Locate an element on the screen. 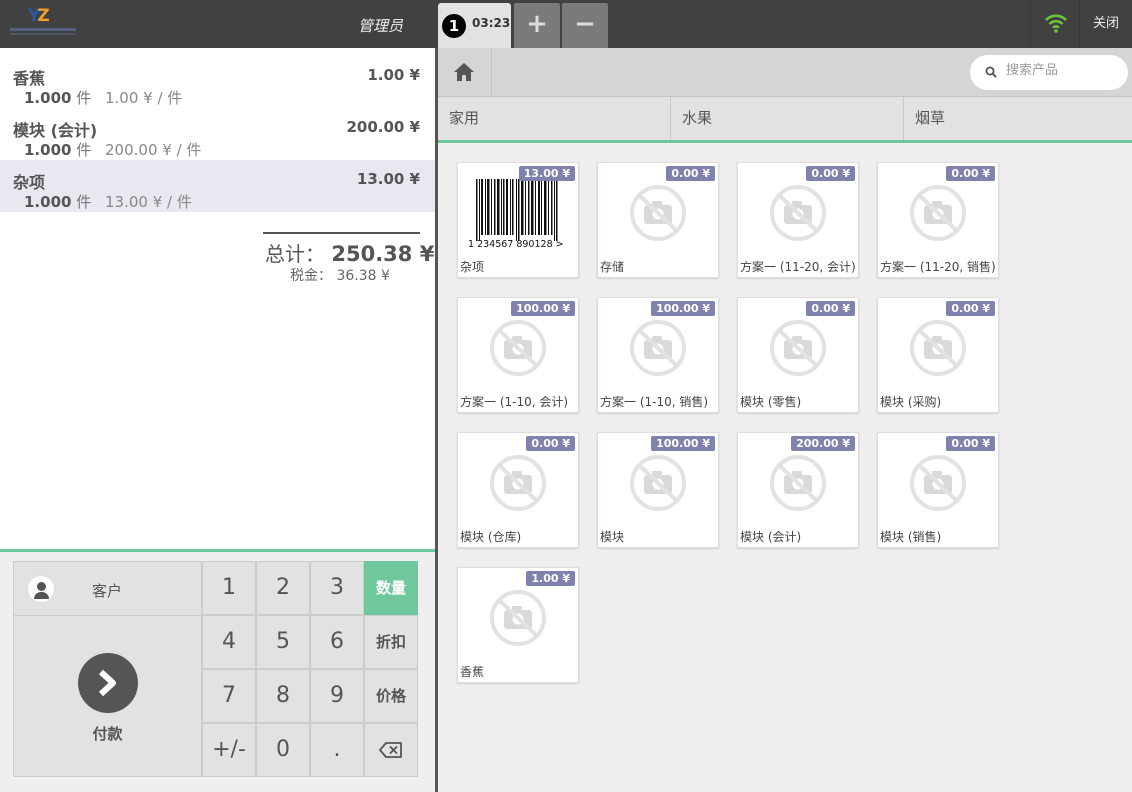  product-name: 存储 is located at coordinates (612, 267).